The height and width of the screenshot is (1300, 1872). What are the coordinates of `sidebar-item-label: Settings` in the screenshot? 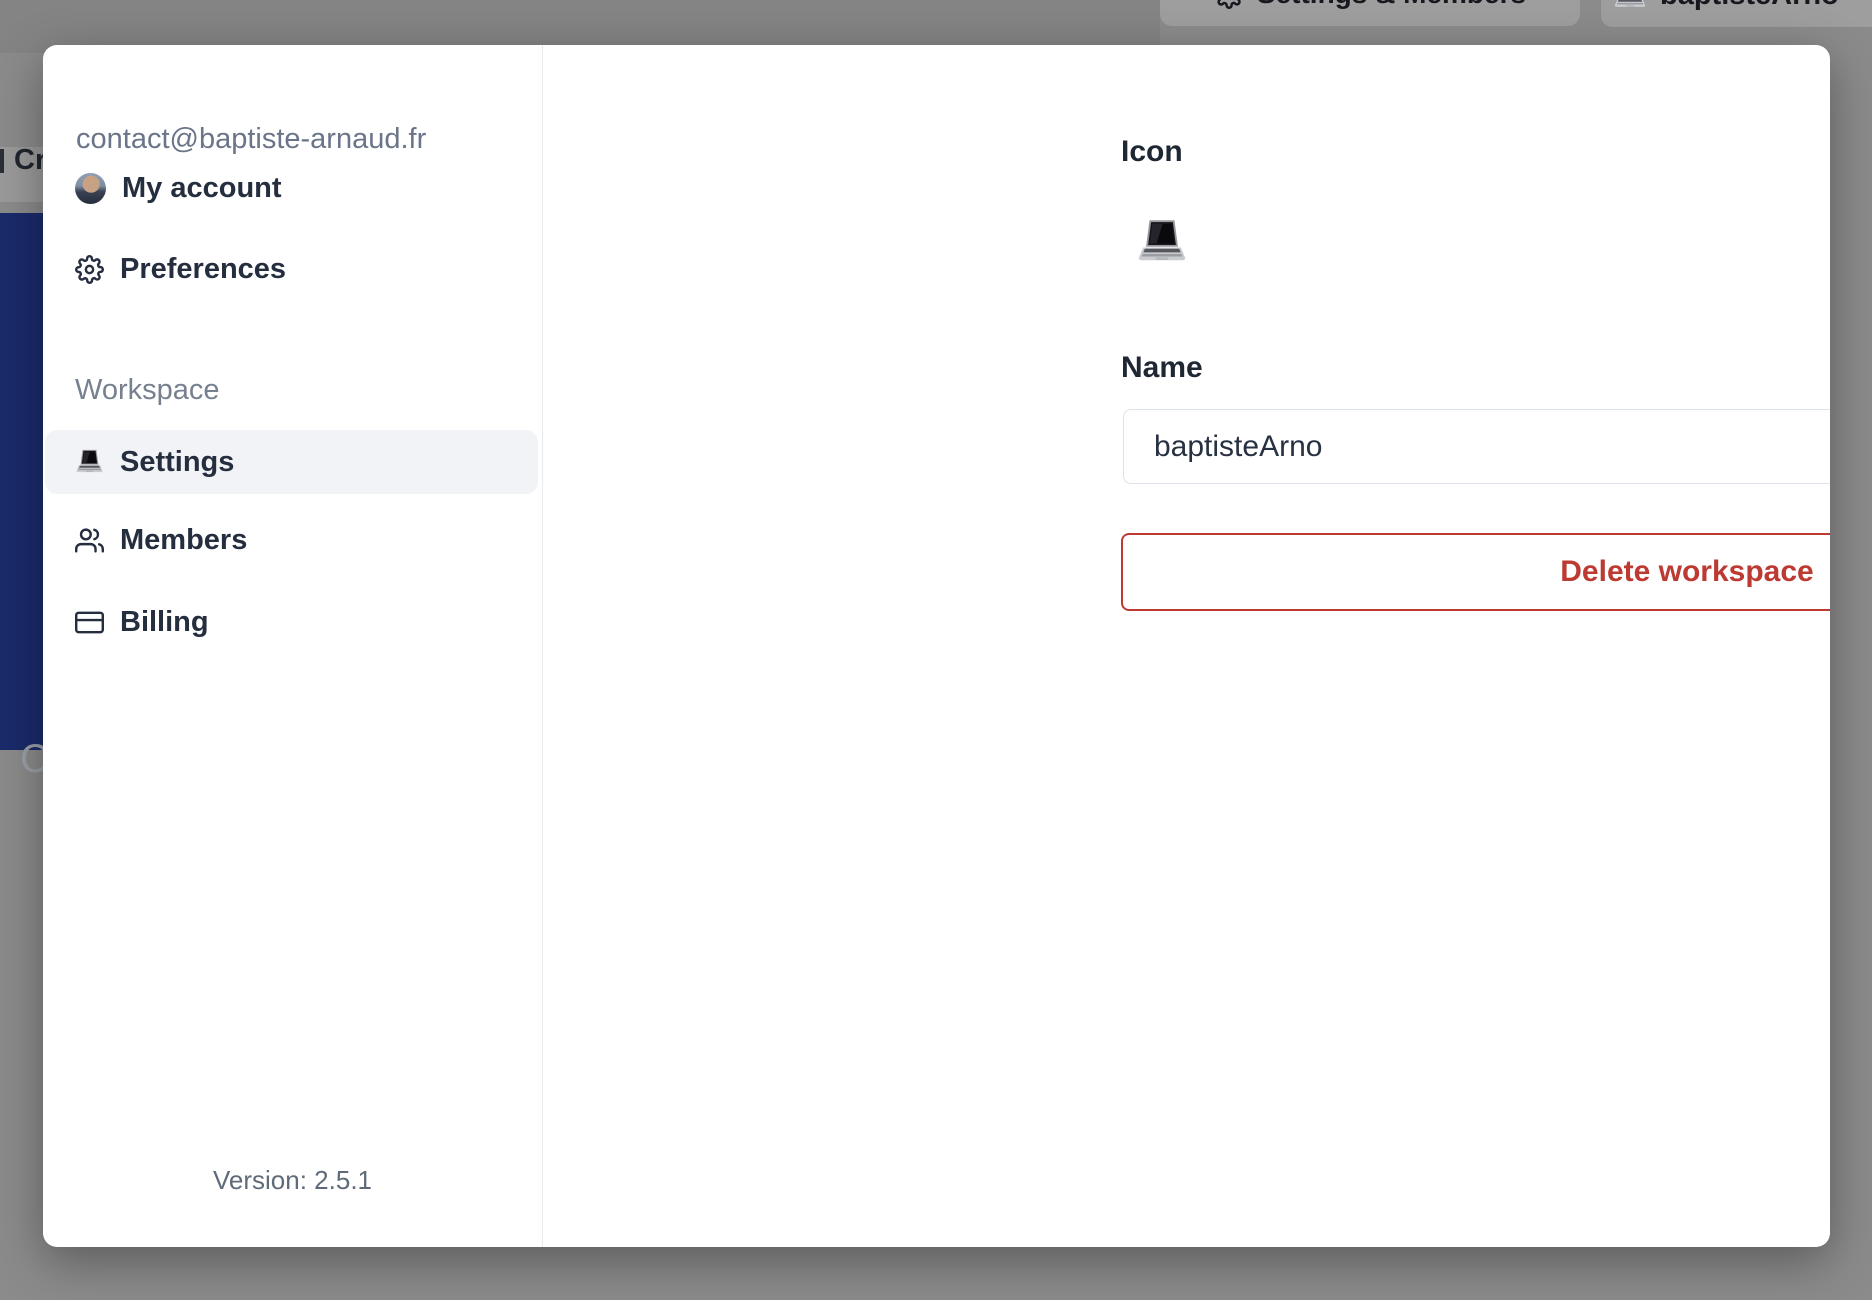 It's located at (177, 461).